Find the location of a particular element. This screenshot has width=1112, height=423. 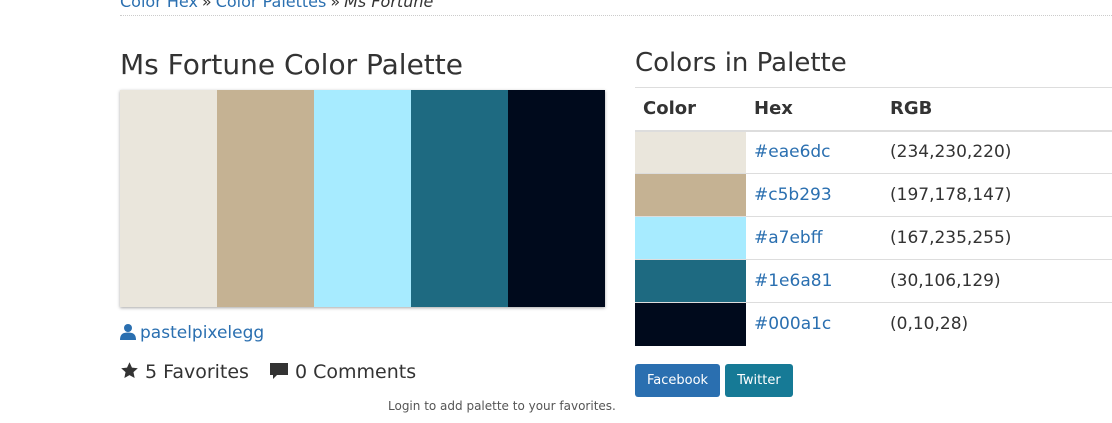

author-line: pastelpixelegg is located at coordinates (192, 333).